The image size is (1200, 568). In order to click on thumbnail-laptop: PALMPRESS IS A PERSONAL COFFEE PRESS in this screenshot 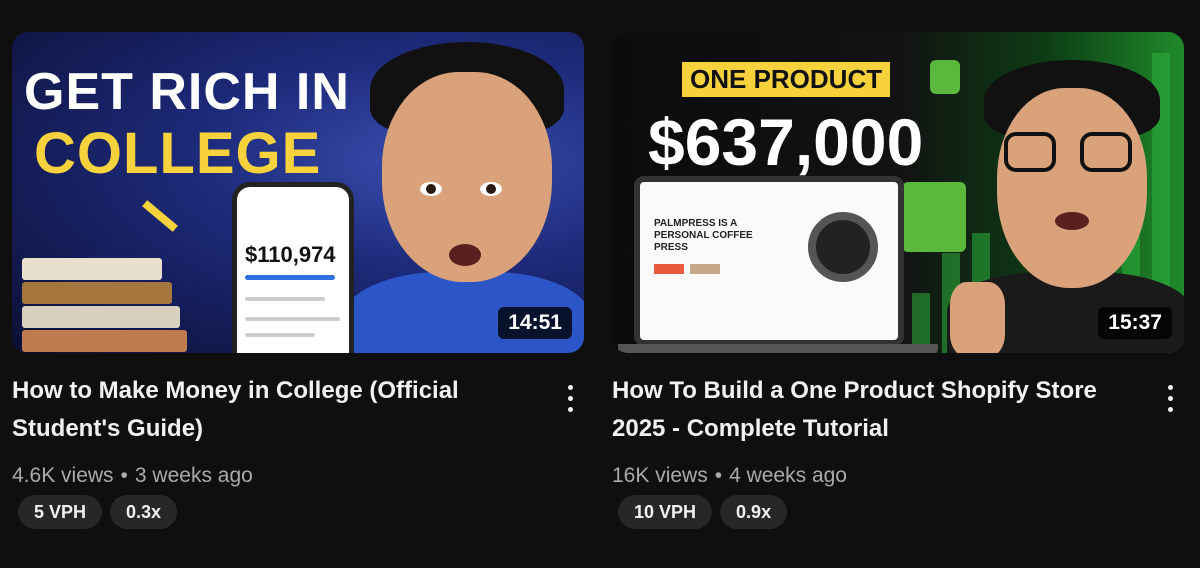, I will do `click(769, 261)`.